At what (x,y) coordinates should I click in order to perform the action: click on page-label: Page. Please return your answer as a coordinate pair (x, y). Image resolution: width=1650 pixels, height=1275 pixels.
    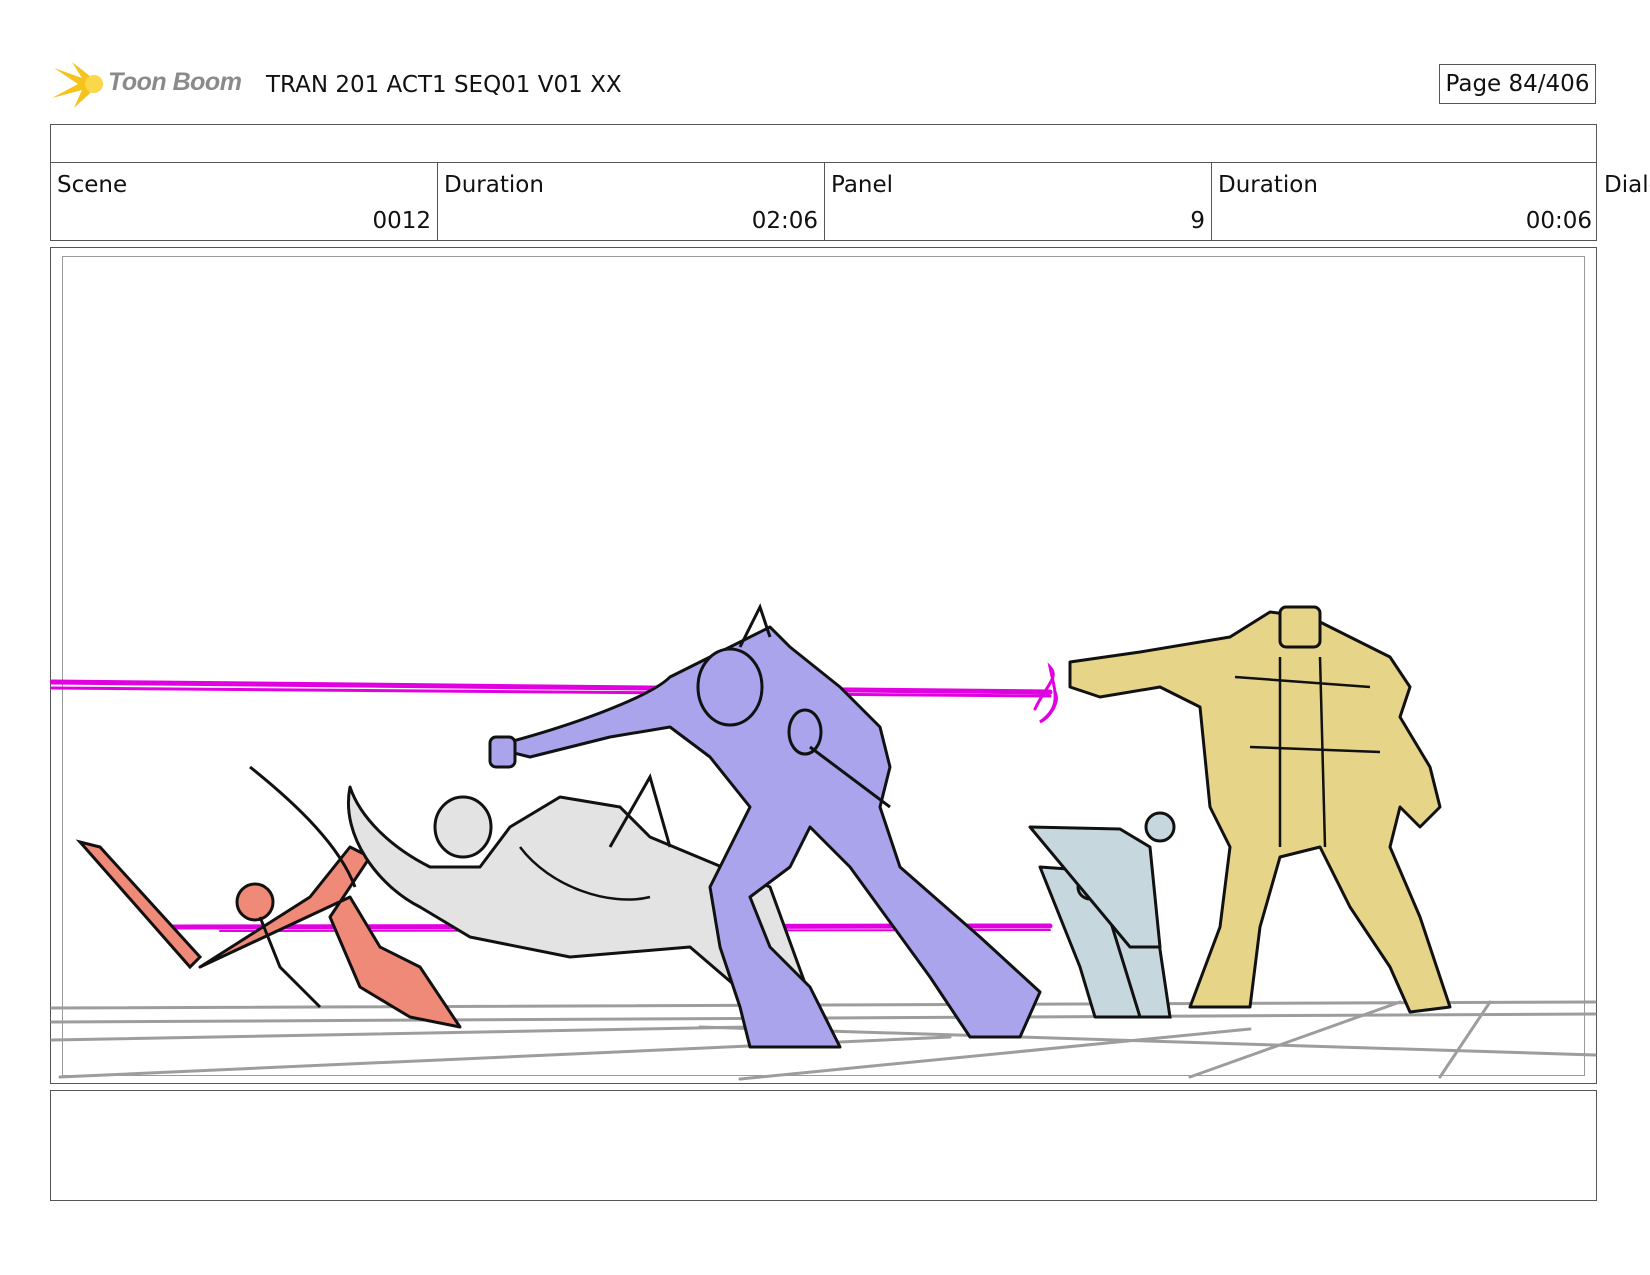
    Looking at the image, I should click on (1473, 84).